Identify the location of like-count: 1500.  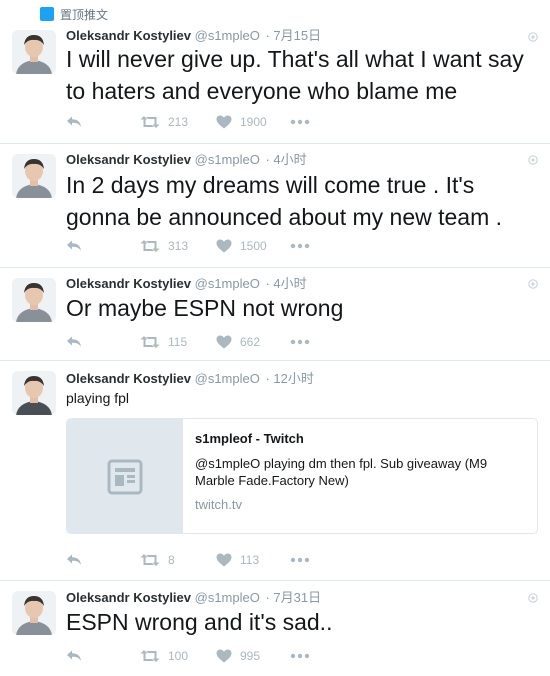
(253, 246).